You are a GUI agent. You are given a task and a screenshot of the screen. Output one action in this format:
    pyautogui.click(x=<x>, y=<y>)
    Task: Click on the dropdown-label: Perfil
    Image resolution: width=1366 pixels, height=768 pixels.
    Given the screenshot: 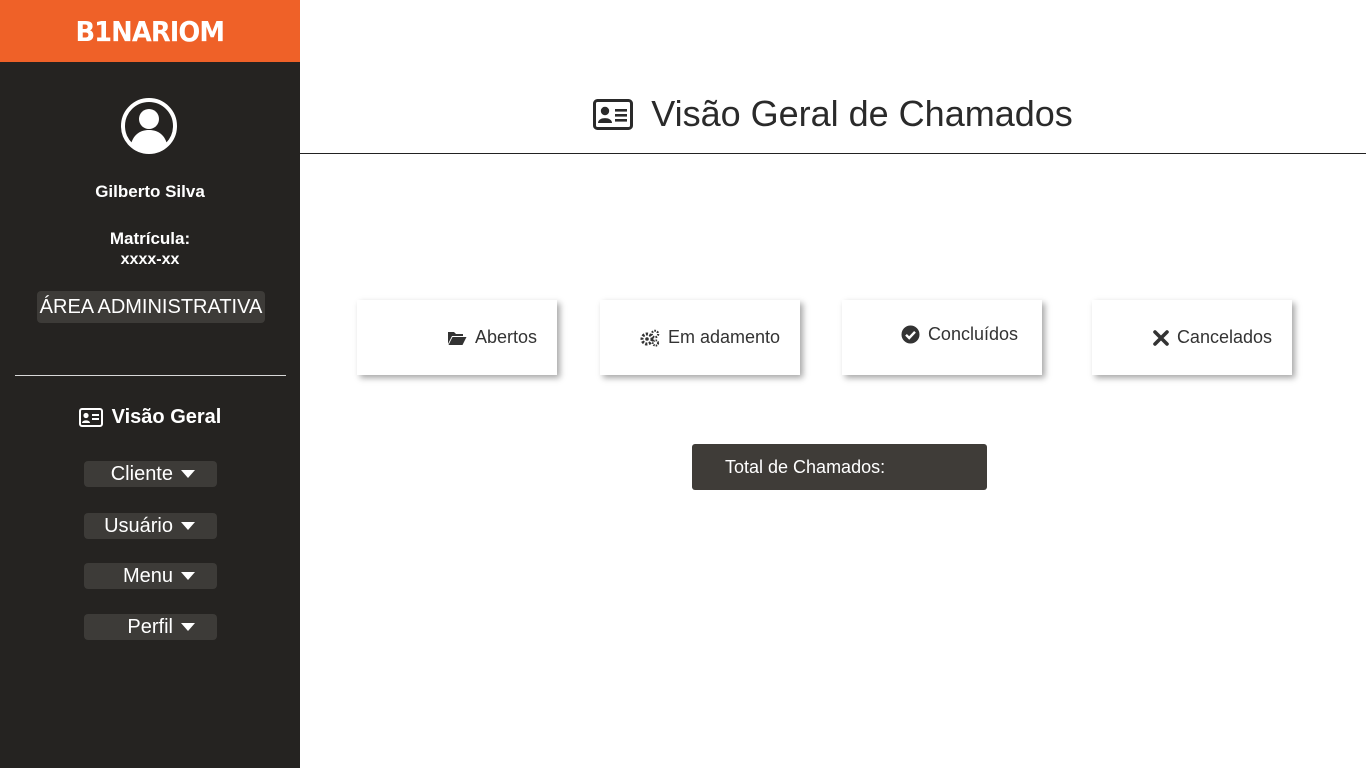 What is the action you would take?
    pyautogui.click(x=150, y=626)
    